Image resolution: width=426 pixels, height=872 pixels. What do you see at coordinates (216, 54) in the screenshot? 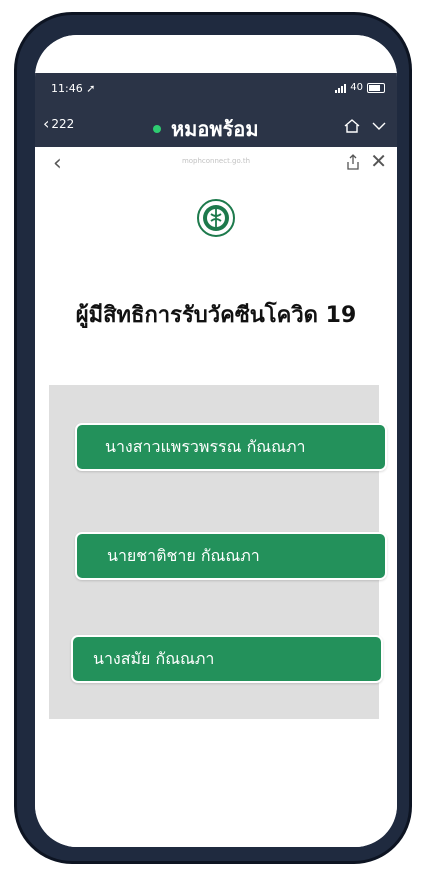
I see `top-bezel` at bounding box center [216, 54].